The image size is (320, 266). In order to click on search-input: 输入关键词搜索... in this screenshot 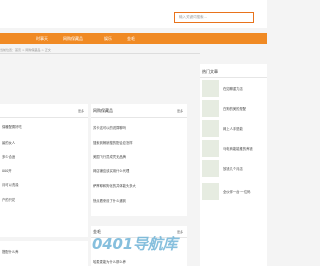, I will do `click(214, 17)`.